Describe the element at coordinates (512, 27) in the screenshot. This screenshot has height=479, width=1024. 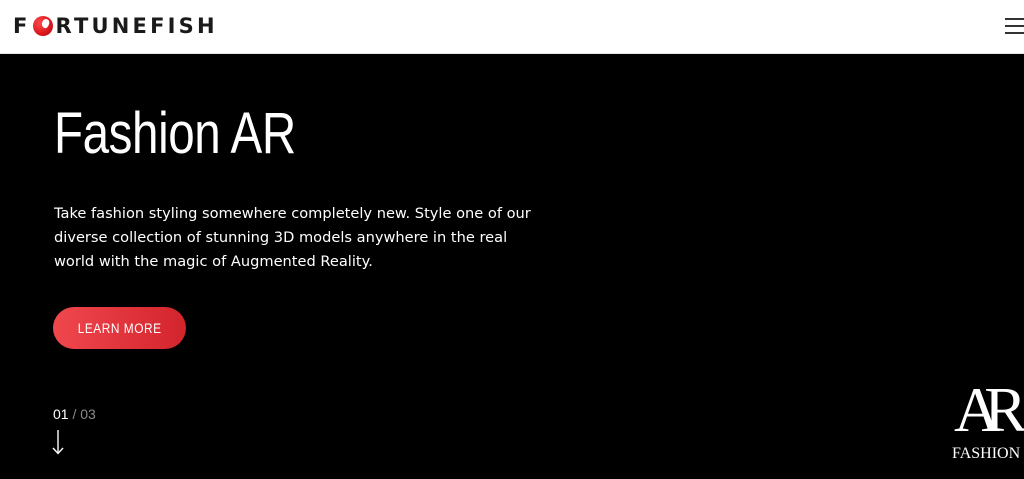
I see `site-header: F RTUNEFISH` at that location.